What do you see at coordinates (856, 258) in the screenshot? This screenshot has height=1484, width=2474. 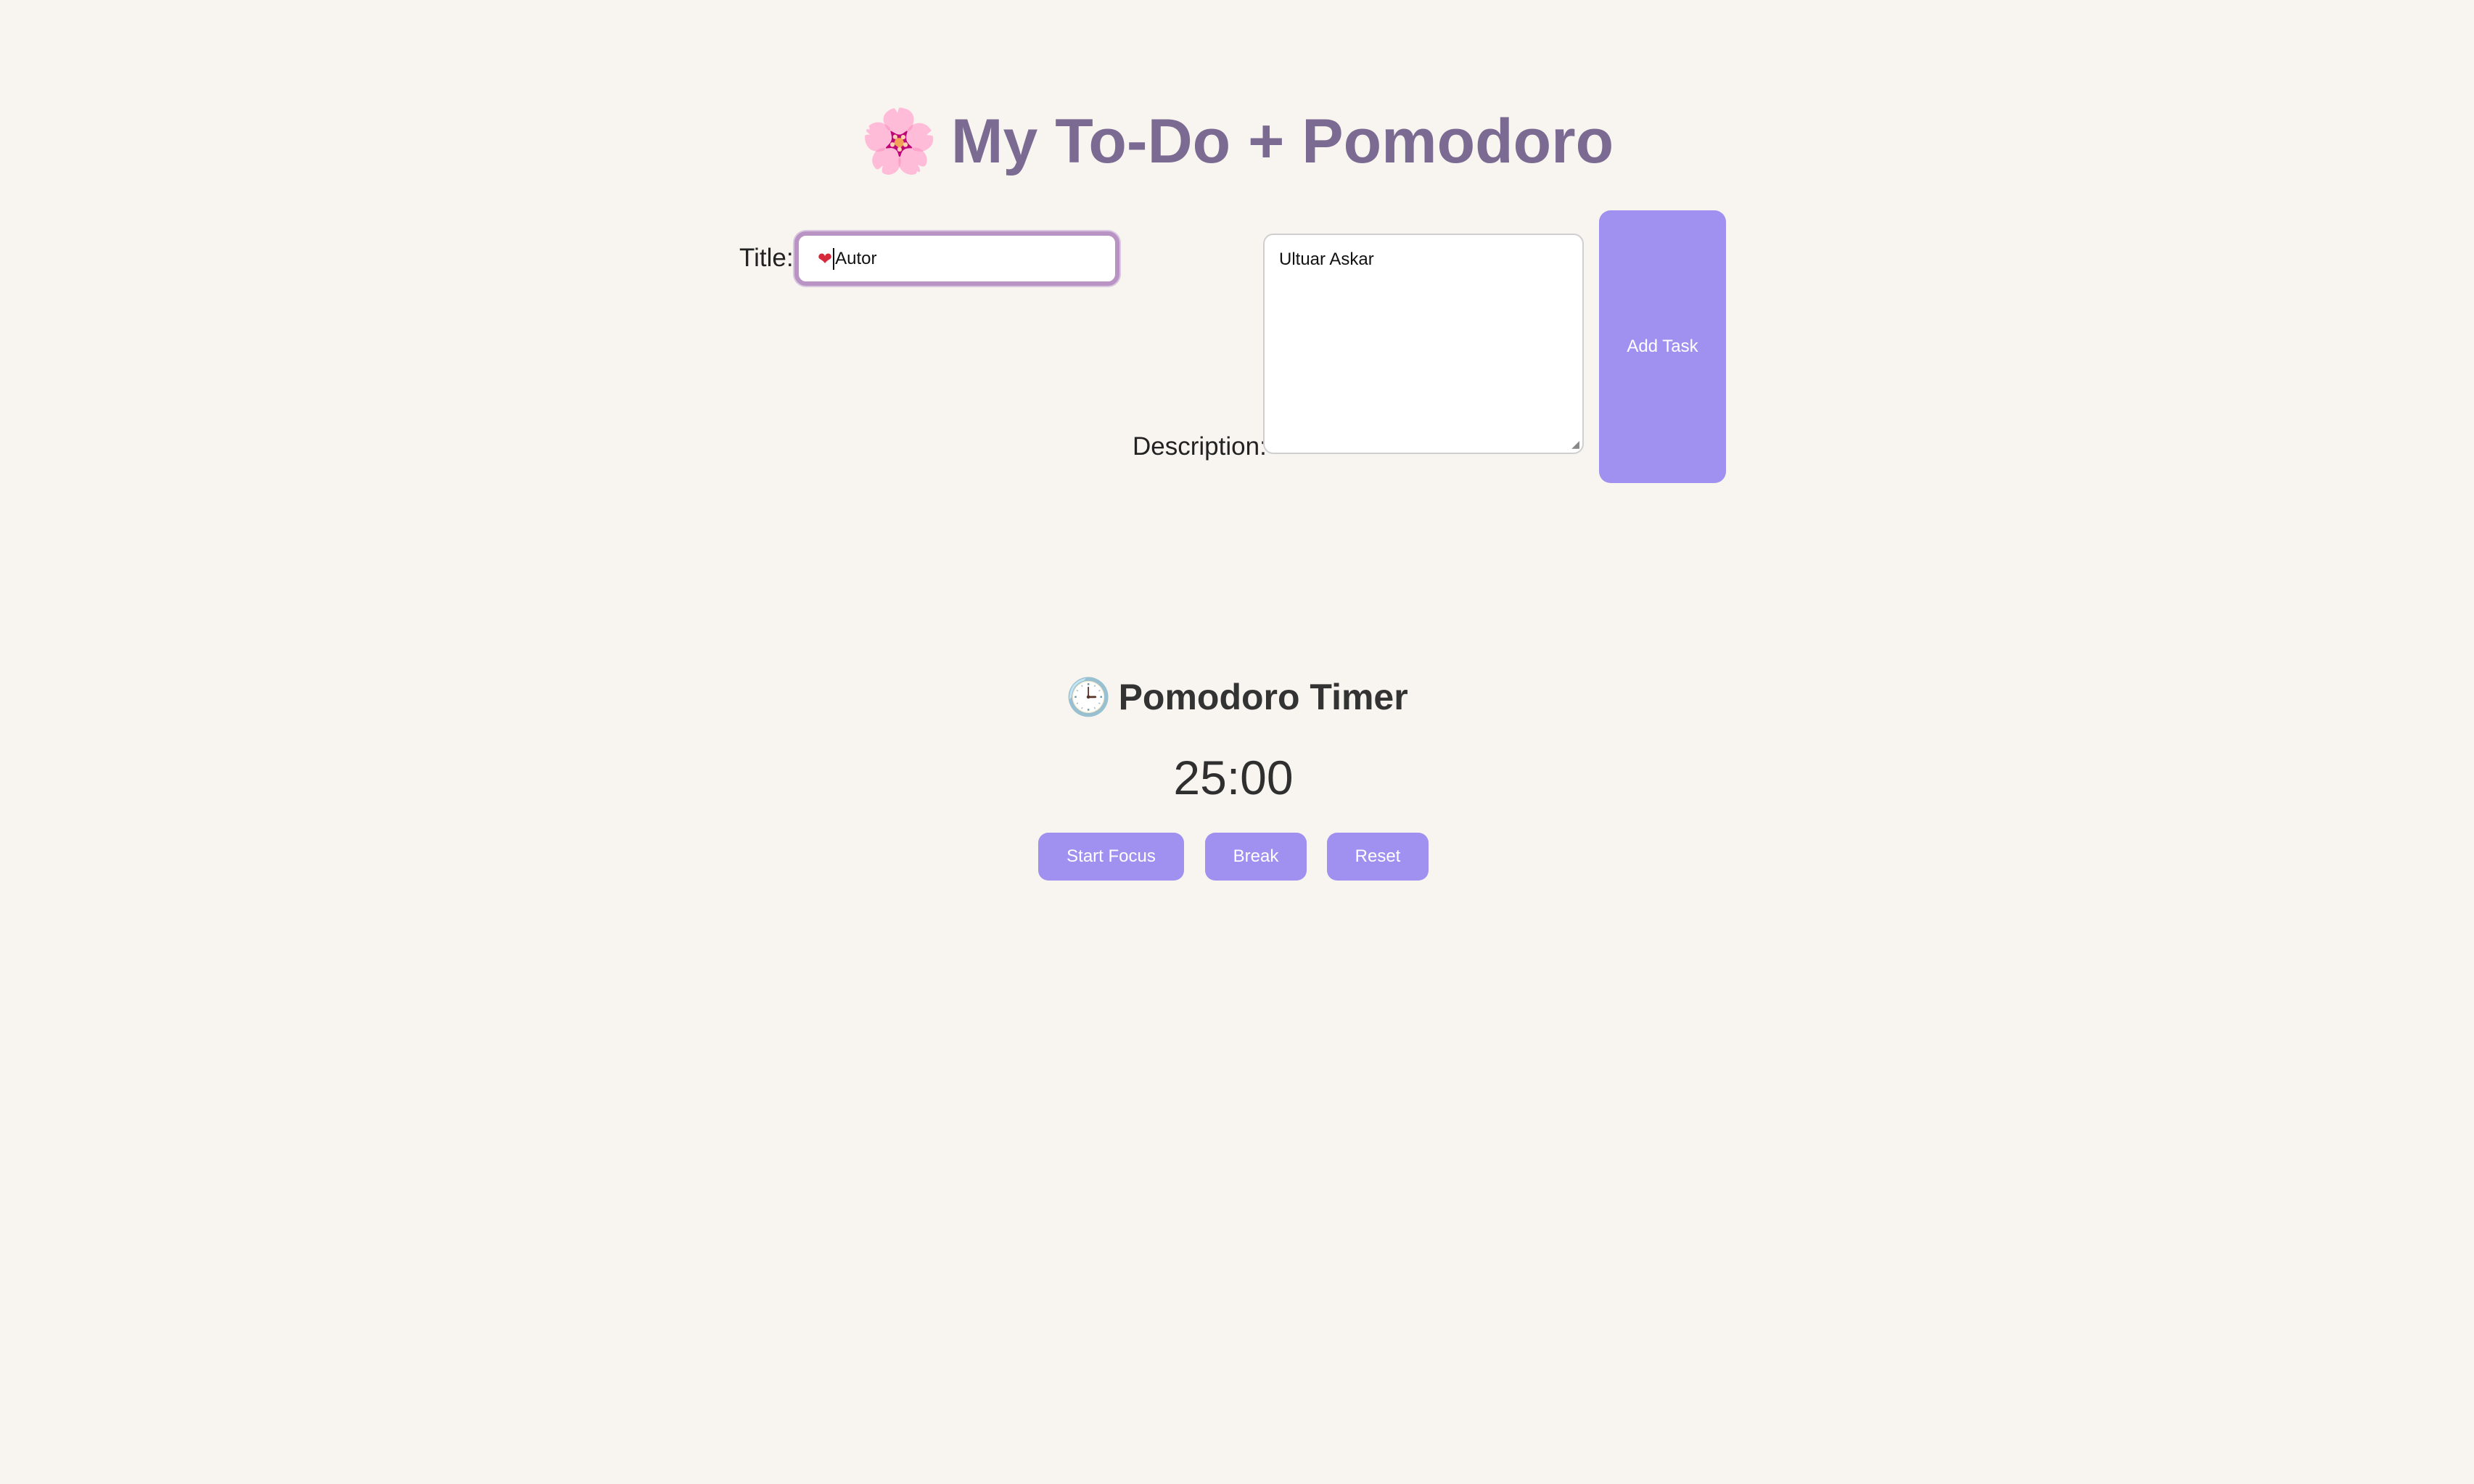 I see `title-input-value: Autor` at bounding box center [856, 258].